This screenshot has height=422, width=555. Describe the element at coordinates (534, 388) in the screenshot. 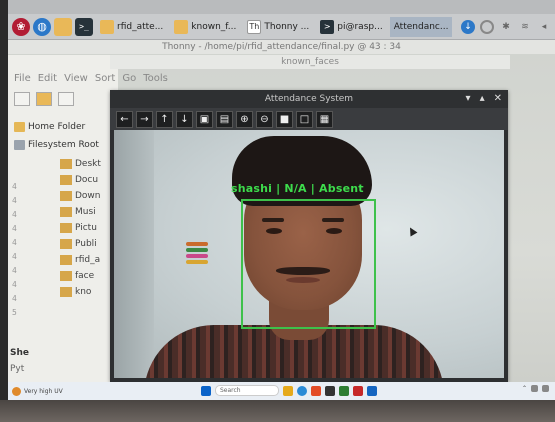

I see `wifi-icon` at that location.